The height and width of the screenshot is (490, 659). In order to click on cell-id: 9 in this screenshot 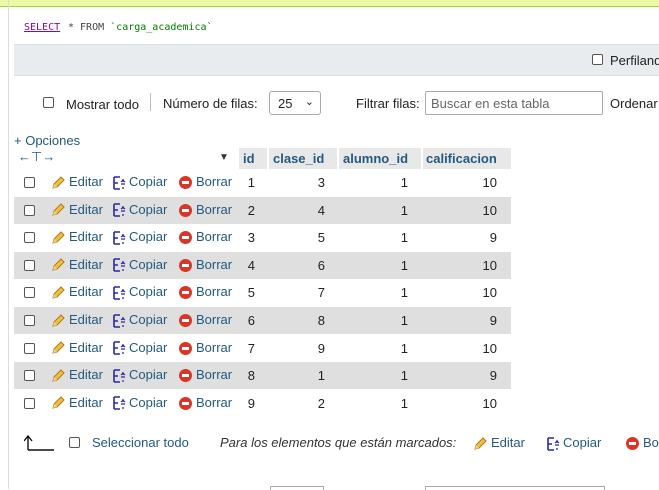, I will do `click(247, 403)`.